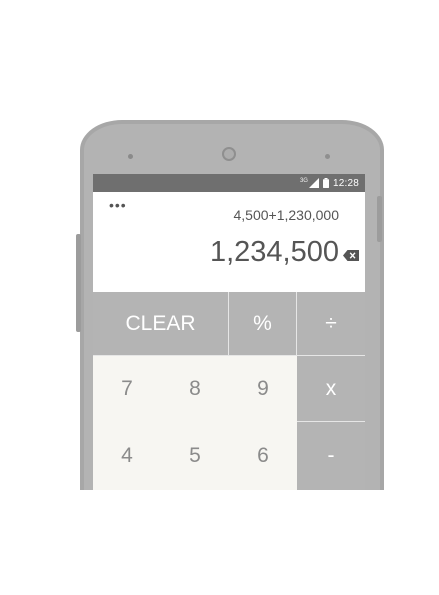 The height and width of the screenshot is (595, 439). I want to click on calculator-display: ••• 4,500+1,230,000 1,234,500, so click(229, 242).